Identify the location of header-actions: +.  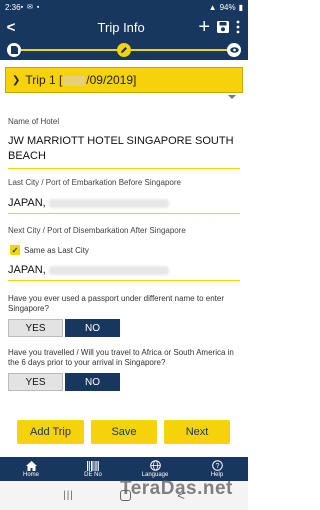
(223, 27).